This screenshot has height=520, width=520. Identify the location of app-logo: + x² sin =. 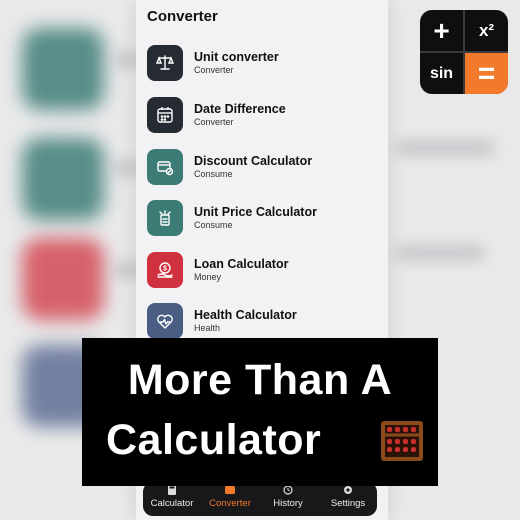
(464, 52).